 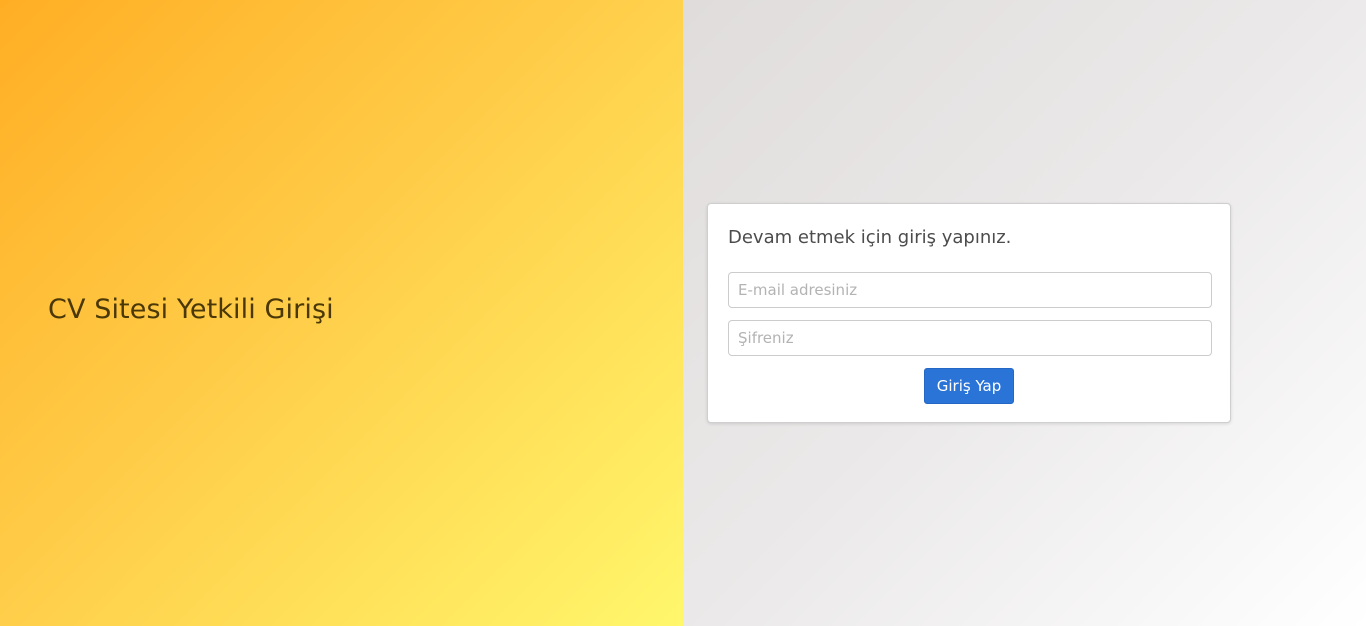 I want to click on login-heading: Devam etmek için giriş yapınız., so click(x=870, y=237).